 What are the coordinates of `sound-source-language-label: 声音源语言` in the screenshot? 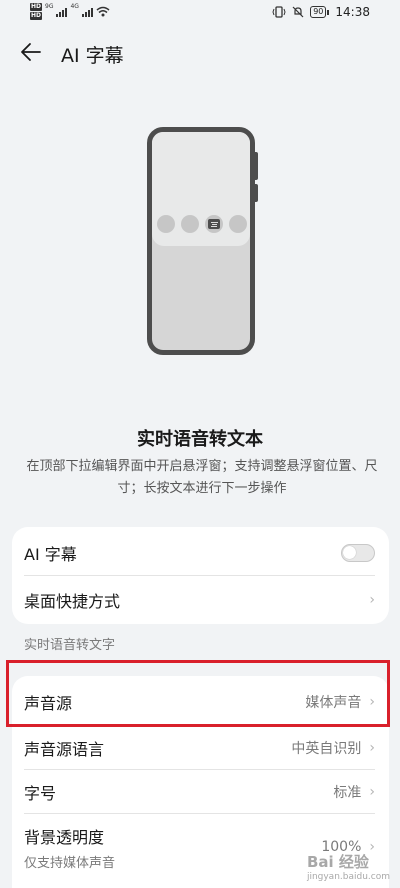 It's located at (64, 749).